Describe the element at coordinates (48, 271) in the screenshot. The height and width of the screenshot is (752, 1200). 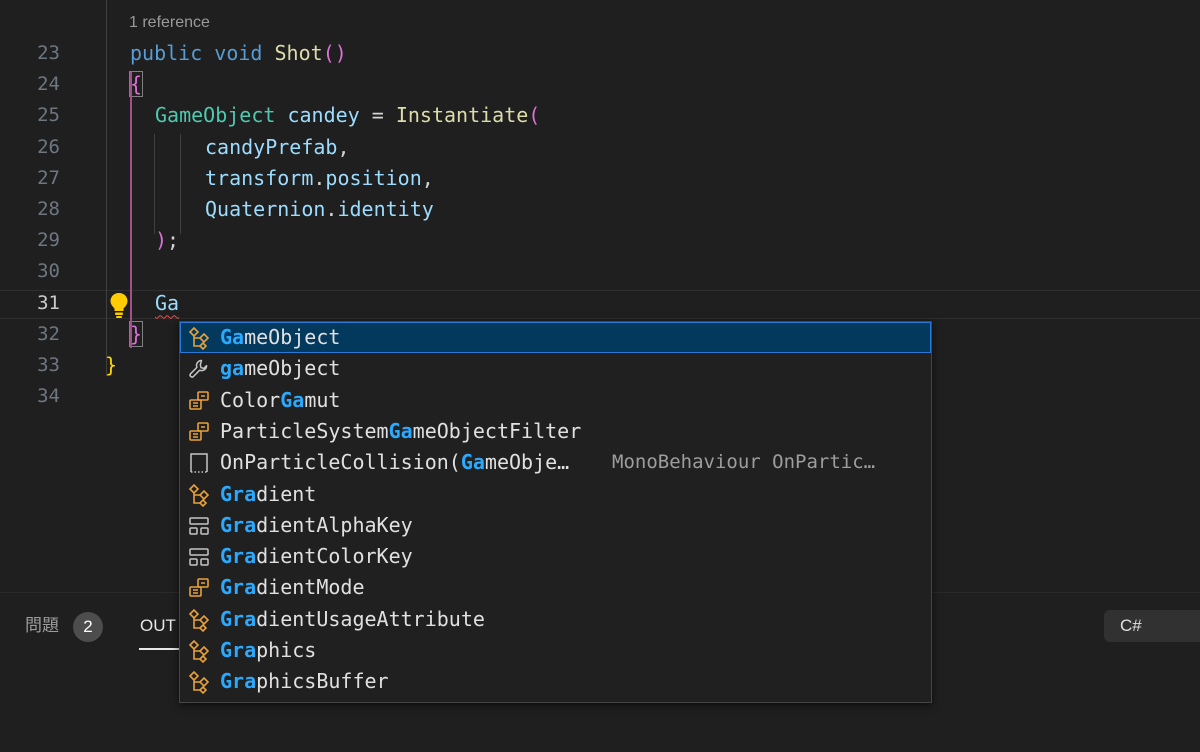
I see `line-number: 30` at that location.